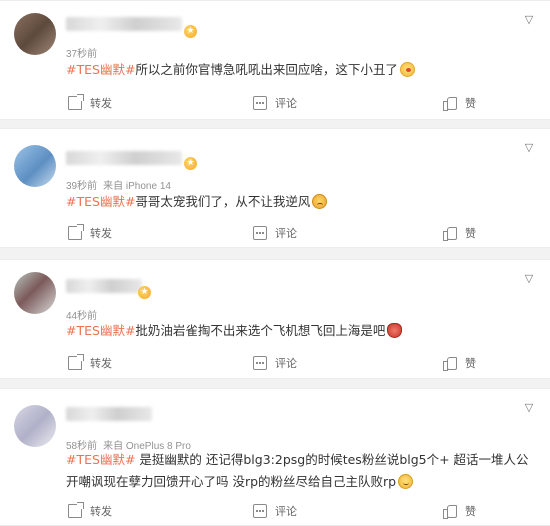 This screenshot has height=526, width=550. Describe the element at coordinates (118, 184) in the screenshot. I see `comment-meta: 39秒前 来自 iPhone 14` at that location.